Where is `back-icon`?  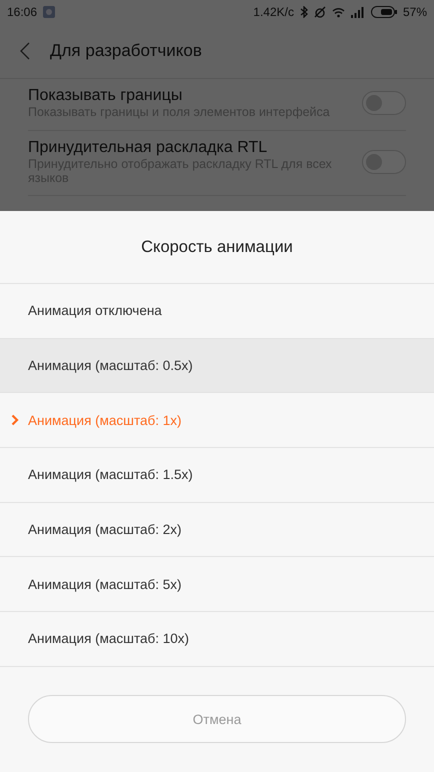
back-icon is located at coordinates (25, 51).